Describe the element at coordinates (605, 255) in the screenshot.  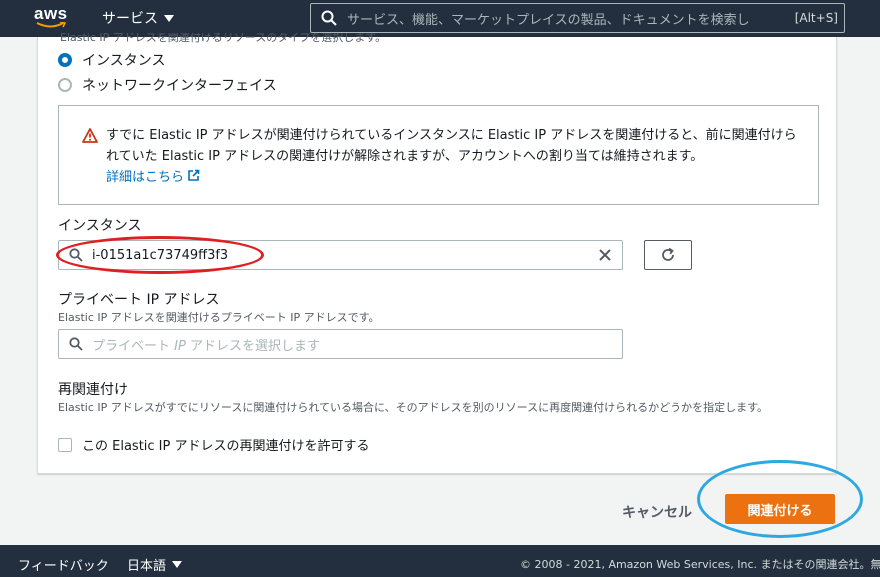
I see `clear-icon` at that location.